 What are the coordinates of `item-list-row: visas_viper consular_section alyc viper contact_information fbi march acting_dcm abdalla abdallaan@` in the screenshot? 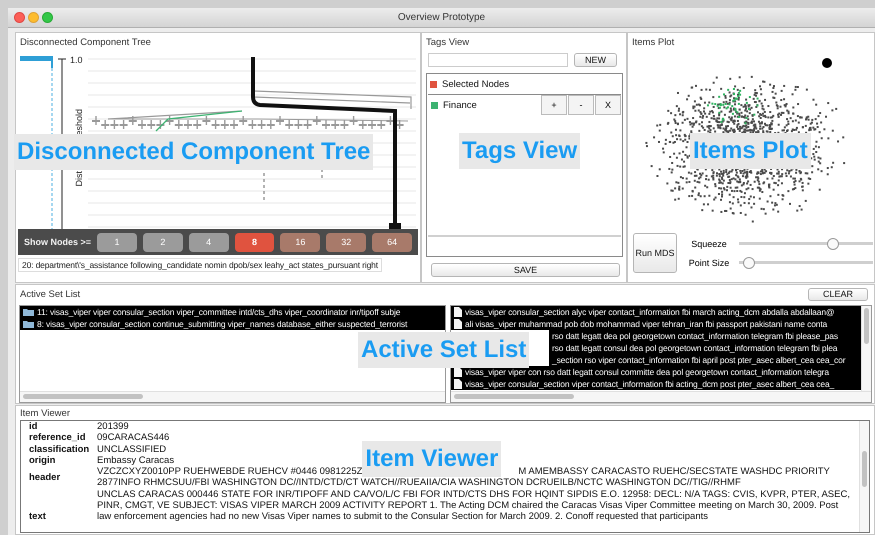 It's located at (656, 312).